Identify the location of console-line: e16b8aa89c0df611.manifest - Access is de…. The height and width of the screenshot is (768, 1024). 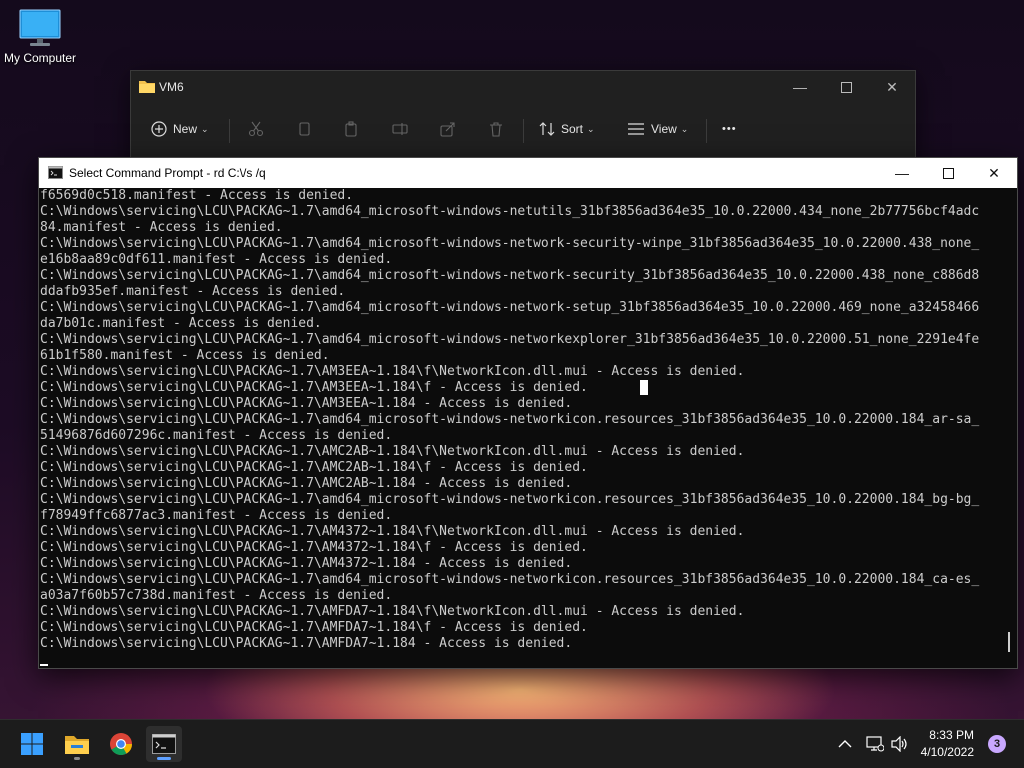
(216, 259).